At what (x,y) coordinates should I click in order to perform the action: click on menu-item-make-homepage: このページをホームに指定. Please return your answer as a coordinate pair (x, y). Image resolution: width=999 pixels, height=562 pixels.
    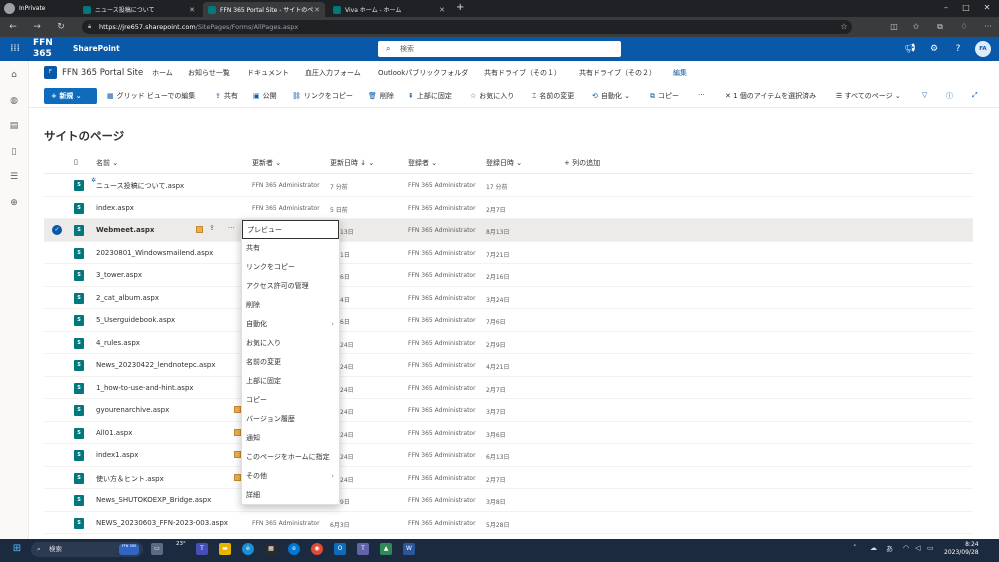
    Looking at the image, I should click on (290, 457).